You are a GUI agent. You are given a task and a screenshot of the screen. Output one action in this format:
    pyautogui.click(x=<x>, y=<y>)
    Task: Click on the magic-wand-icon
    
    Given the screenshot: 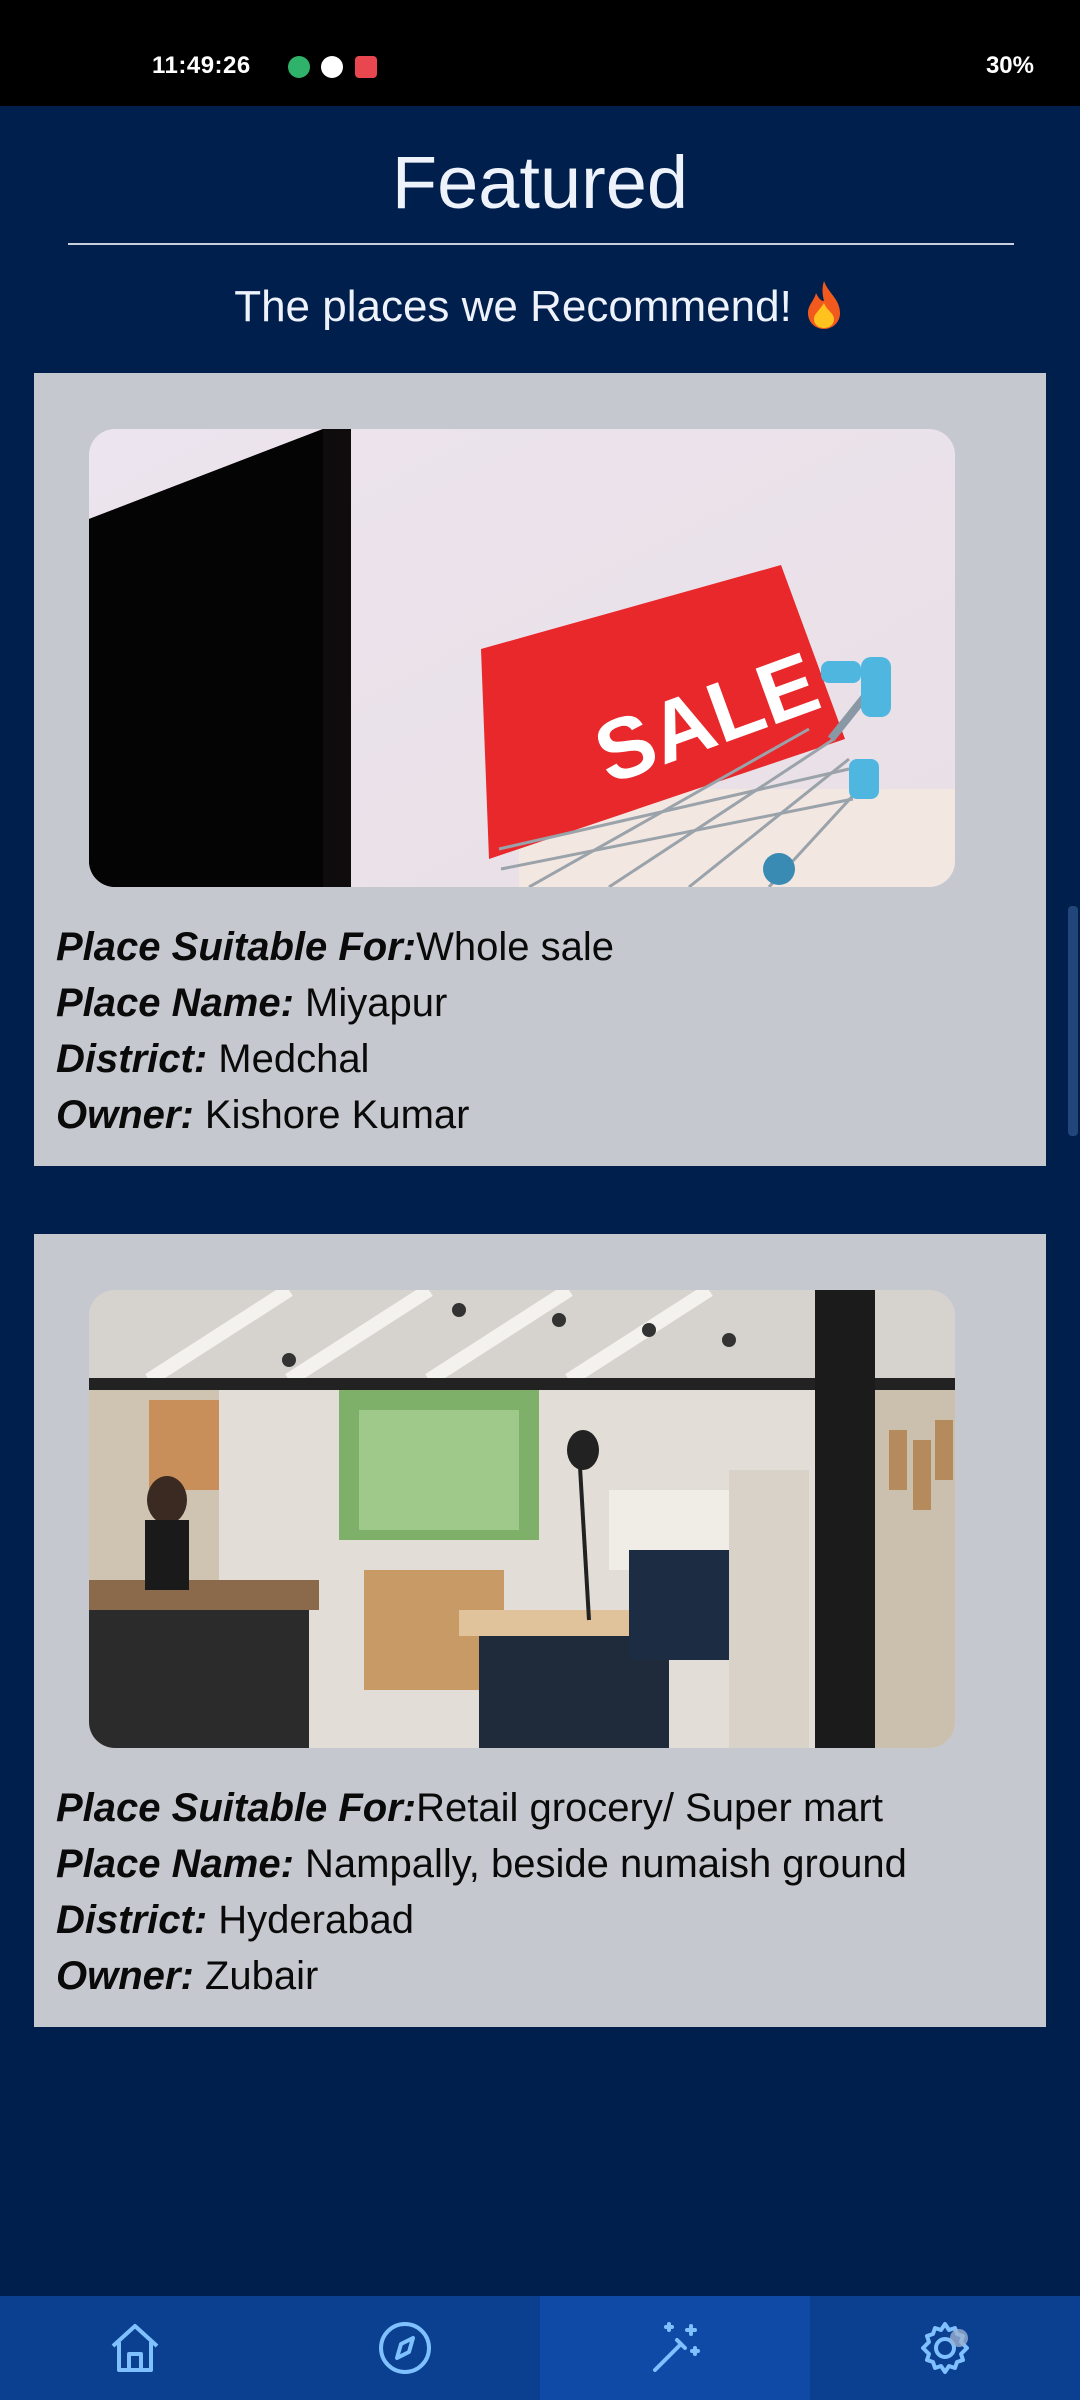 What is the action you would take?
    pyautogui.click(x=676, y=2347)
    